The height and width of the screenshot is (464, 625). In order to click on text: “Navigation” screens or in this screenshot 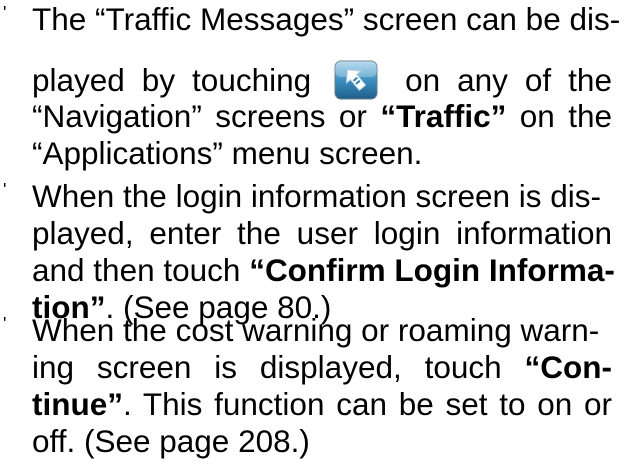, I will do `click(206, 116)`.